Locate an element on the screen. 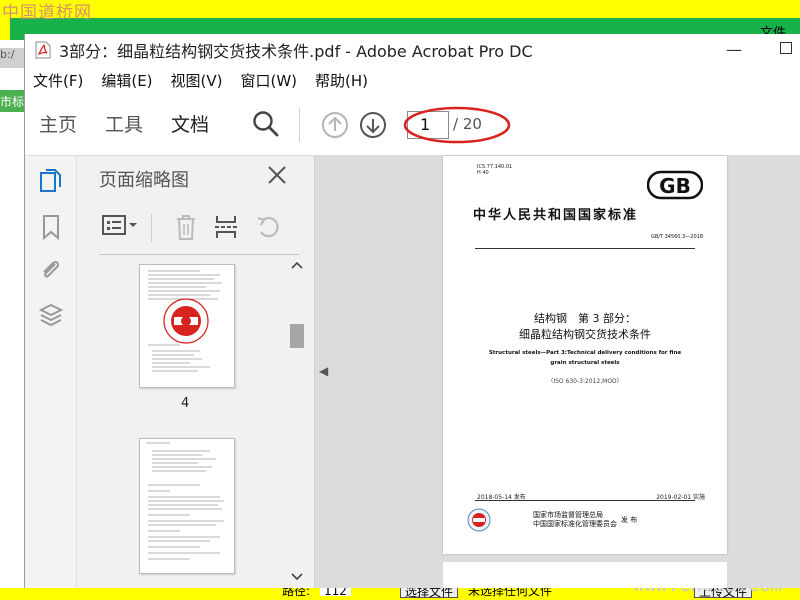  toolbar-separator is located at coordinates (299, 125).